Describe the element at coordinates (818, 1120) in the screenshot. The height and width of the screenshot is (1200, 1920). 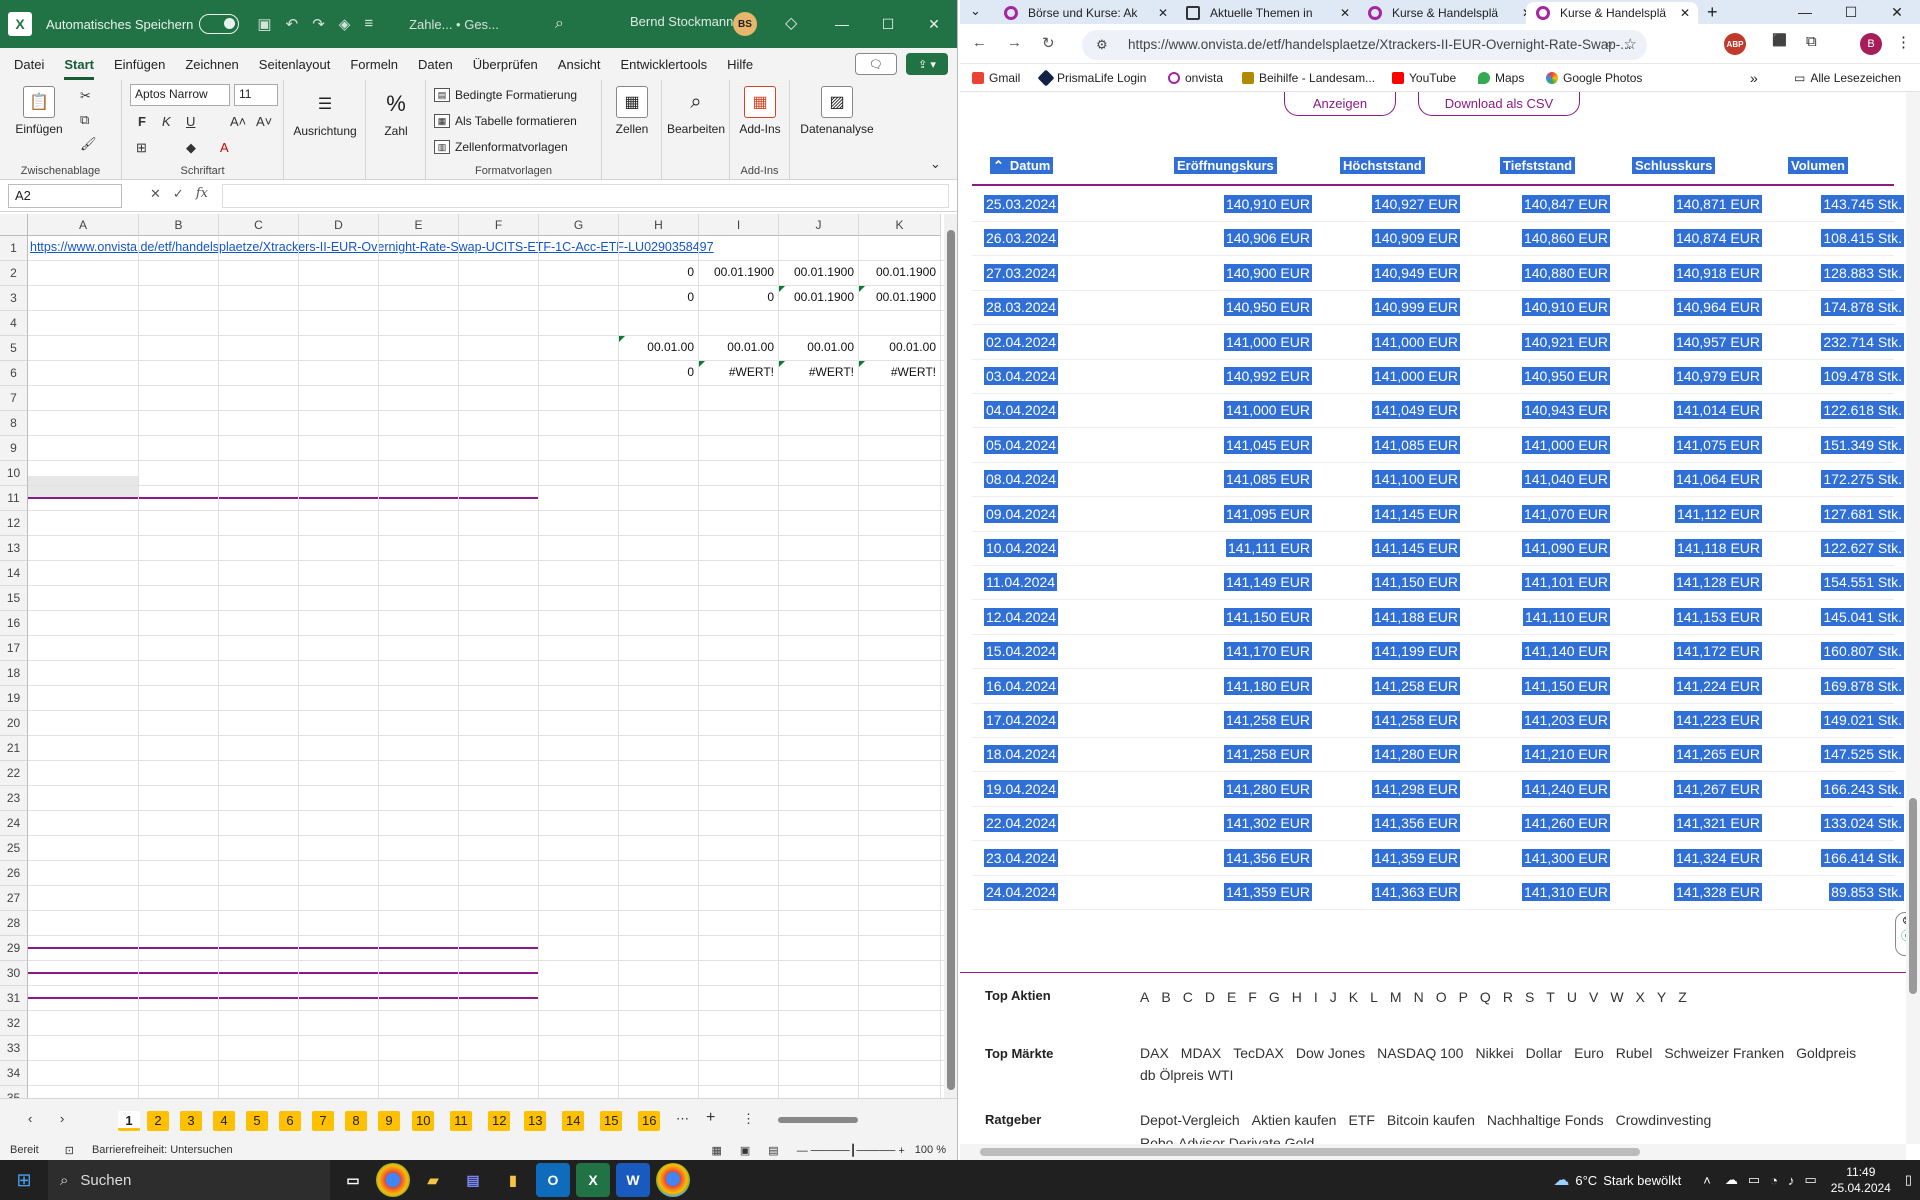
I see `h-scroll-thumb` at that location.